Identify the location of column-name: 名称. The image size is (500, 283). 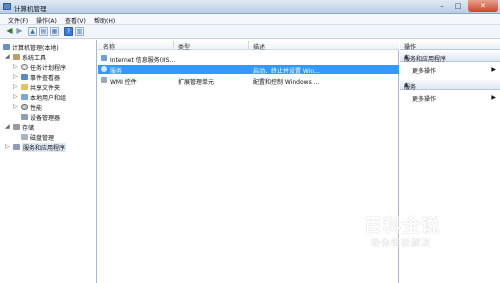
(109, 46).